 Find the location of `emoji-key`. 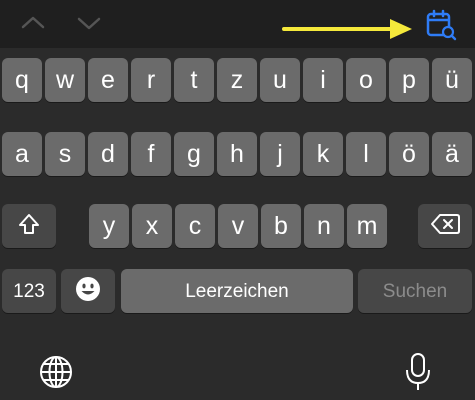

emoji-key is located at coordinates (88, 291).